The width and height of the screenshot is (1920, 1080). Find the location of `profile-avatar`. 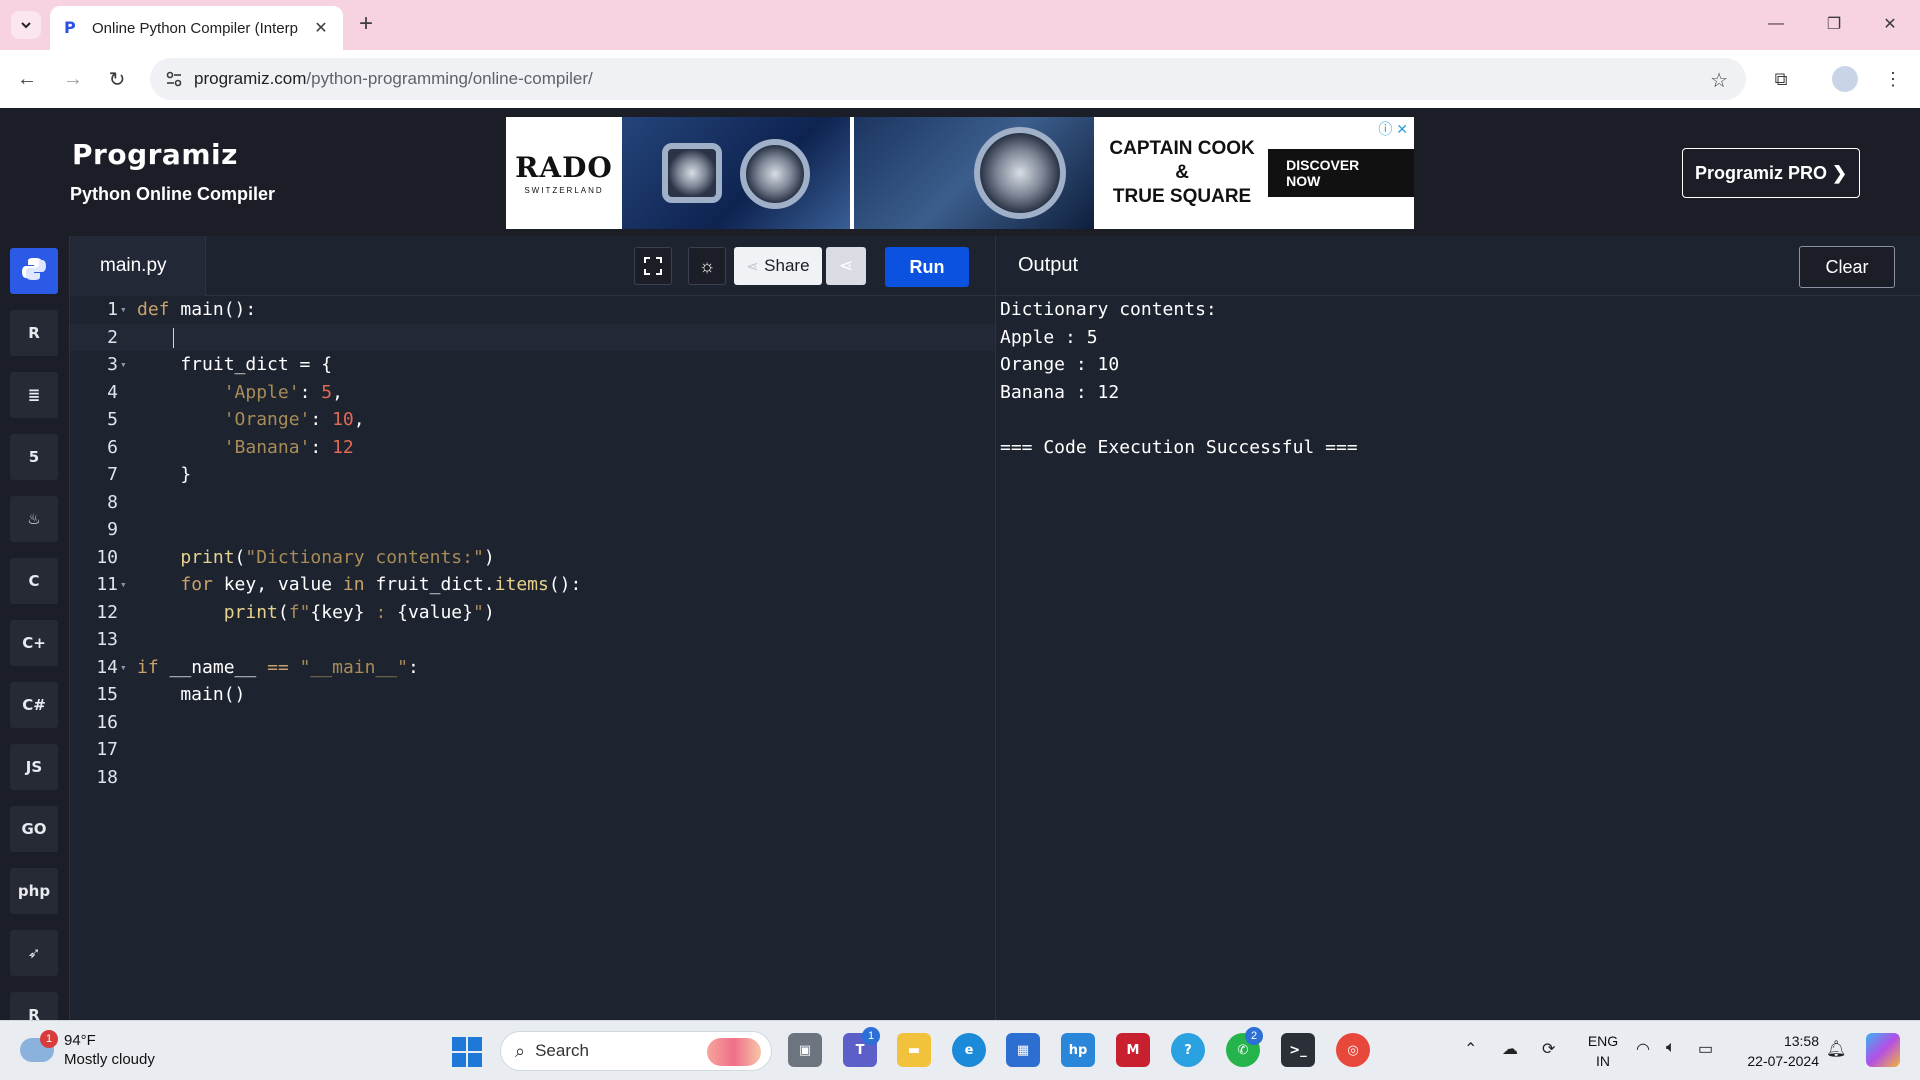

profile-avatar is located at coordinates (1845, 79).